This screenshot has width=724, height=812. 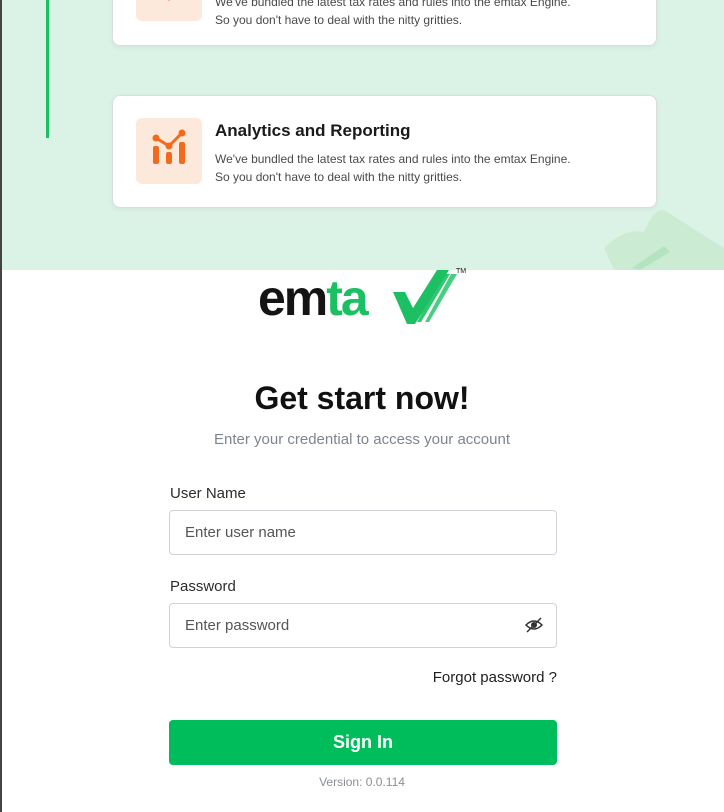 What do you see at coordinates (362, 398) in the screenshot?
I see `page-title: Get start now!` at bounding box center [362, 398].